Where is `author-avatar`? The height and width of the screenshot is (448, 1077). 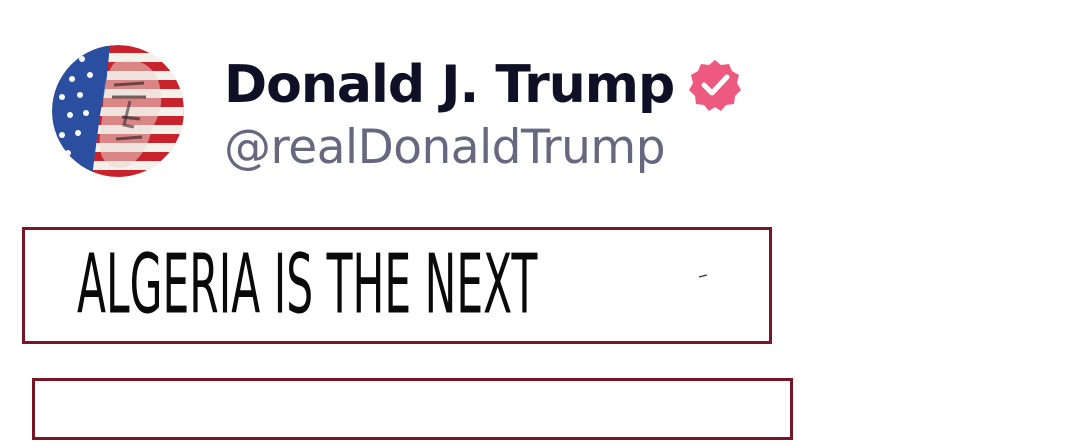
author-avatar is located at coordinates (118, 111).